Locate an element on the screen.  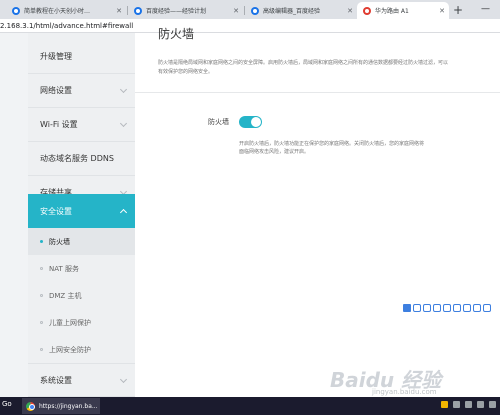
firewall-label: 防火墙 is located at coordinates (218, 122).